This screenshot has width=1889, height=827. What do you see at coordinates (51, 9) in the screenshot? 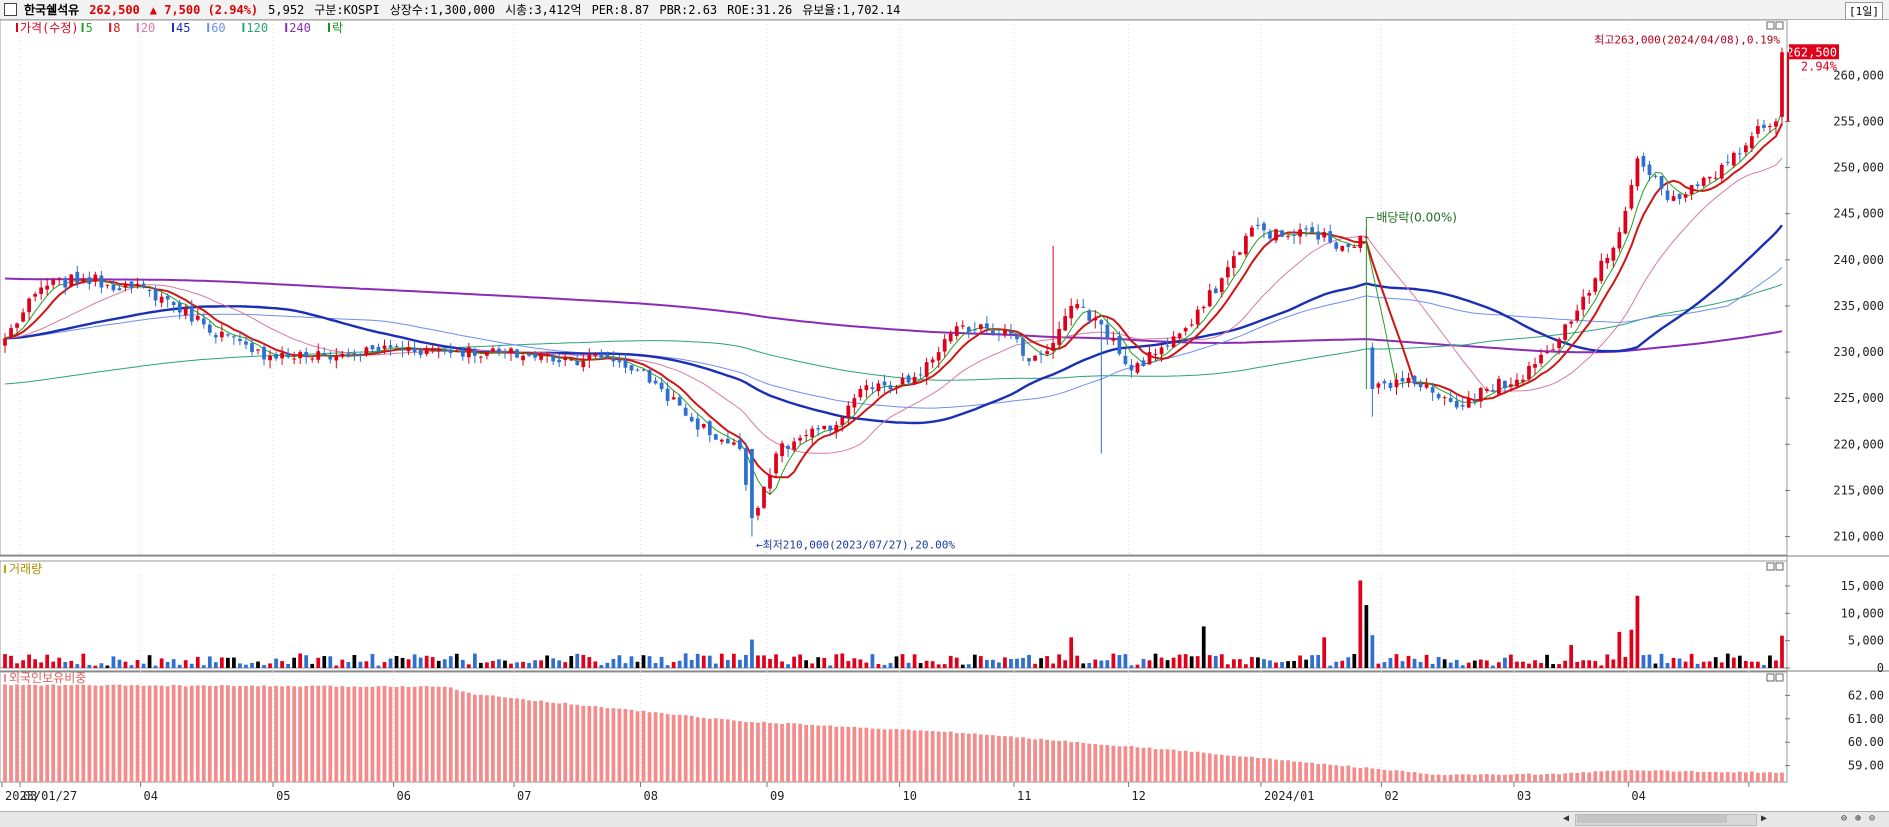
I see `stock-name: 한국쉘석유` at bounding box center [51, 9].